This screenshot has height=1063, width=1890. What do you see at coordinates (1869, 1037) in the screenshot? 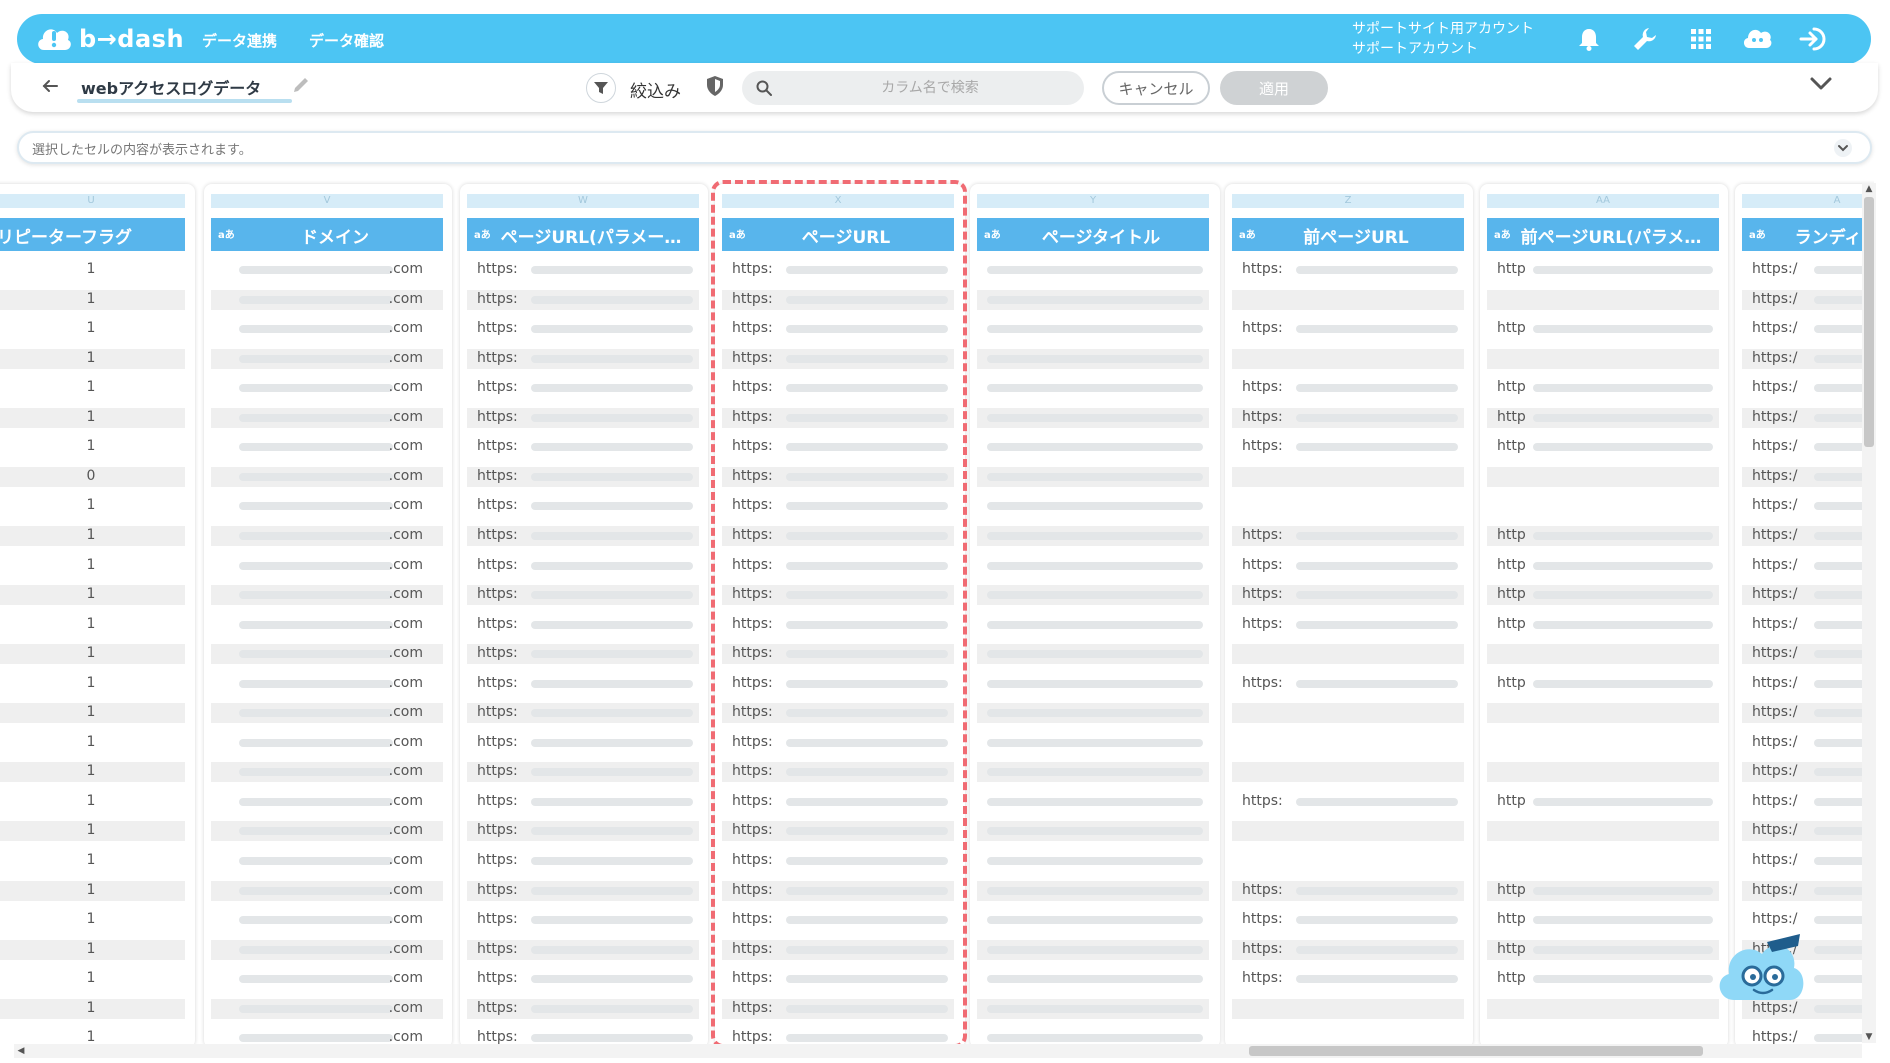
I see `scroll-down-arrow-icon: ▼` at bounding box center [1869, 1037].